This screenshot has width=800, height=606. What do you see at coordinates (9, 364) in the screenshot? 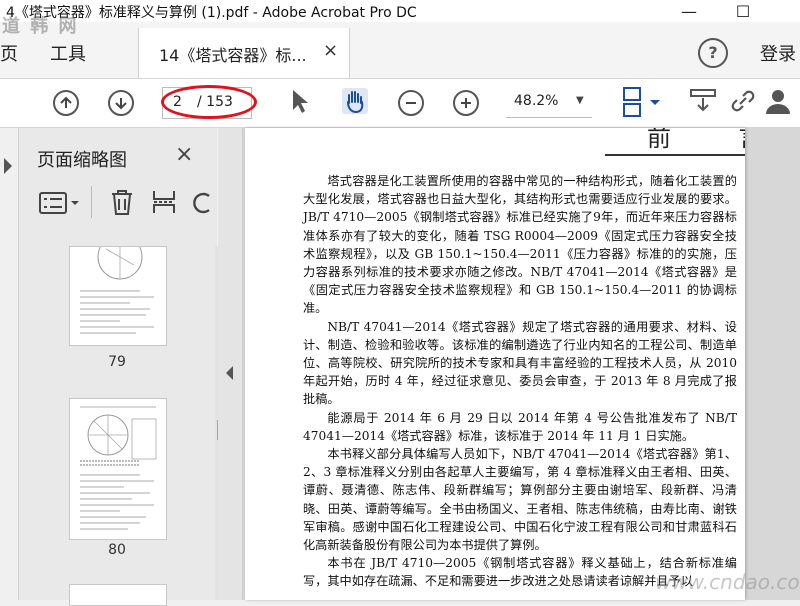
I see `side-strip` at bounding box center [9, 364].